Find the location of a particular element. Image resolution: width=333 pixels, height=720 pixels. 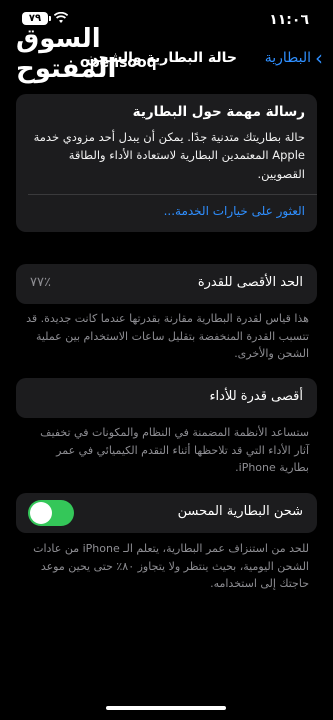

maximum-capacity-value: ٪٧٧ is located at coordinates (40, 282).